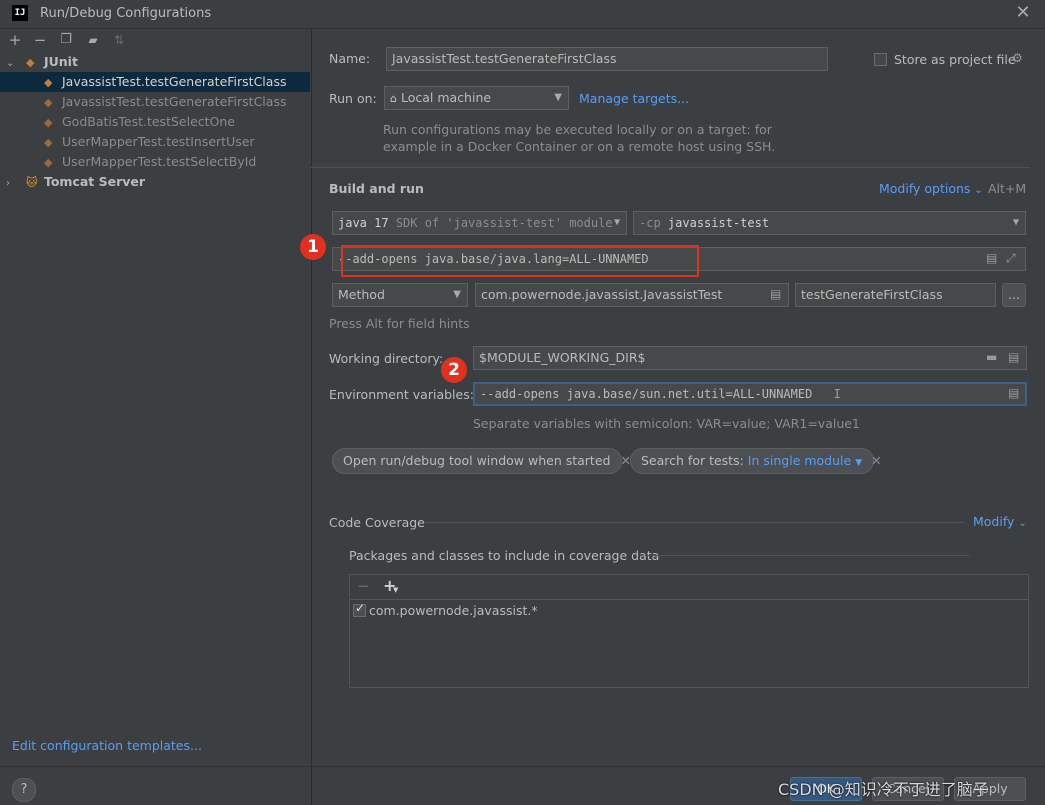  Describe the element at coordinates (377, 522) in the screenshot. I see `code-coverage-heading: Code Coverage` at that location.